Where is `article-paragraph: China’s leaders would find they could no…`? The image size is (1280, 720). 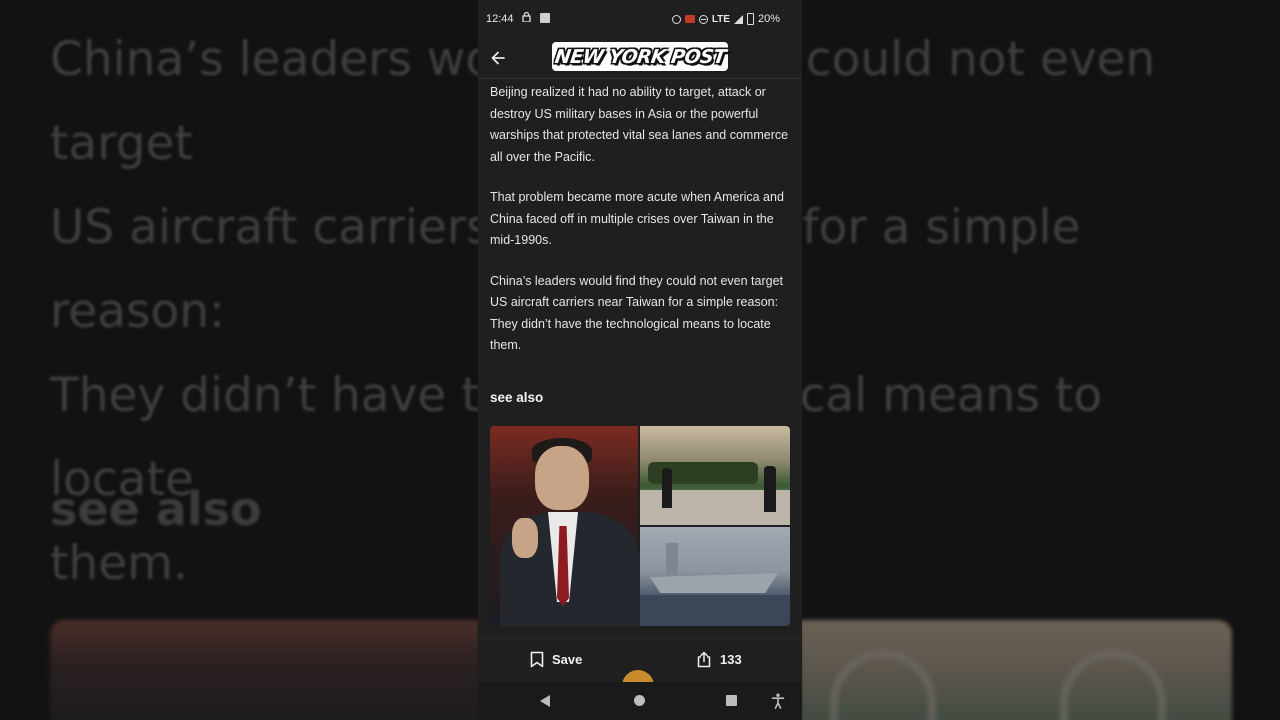
article-paragraph: China’s leaders would find they could no… is located at coordinates (637, 313).